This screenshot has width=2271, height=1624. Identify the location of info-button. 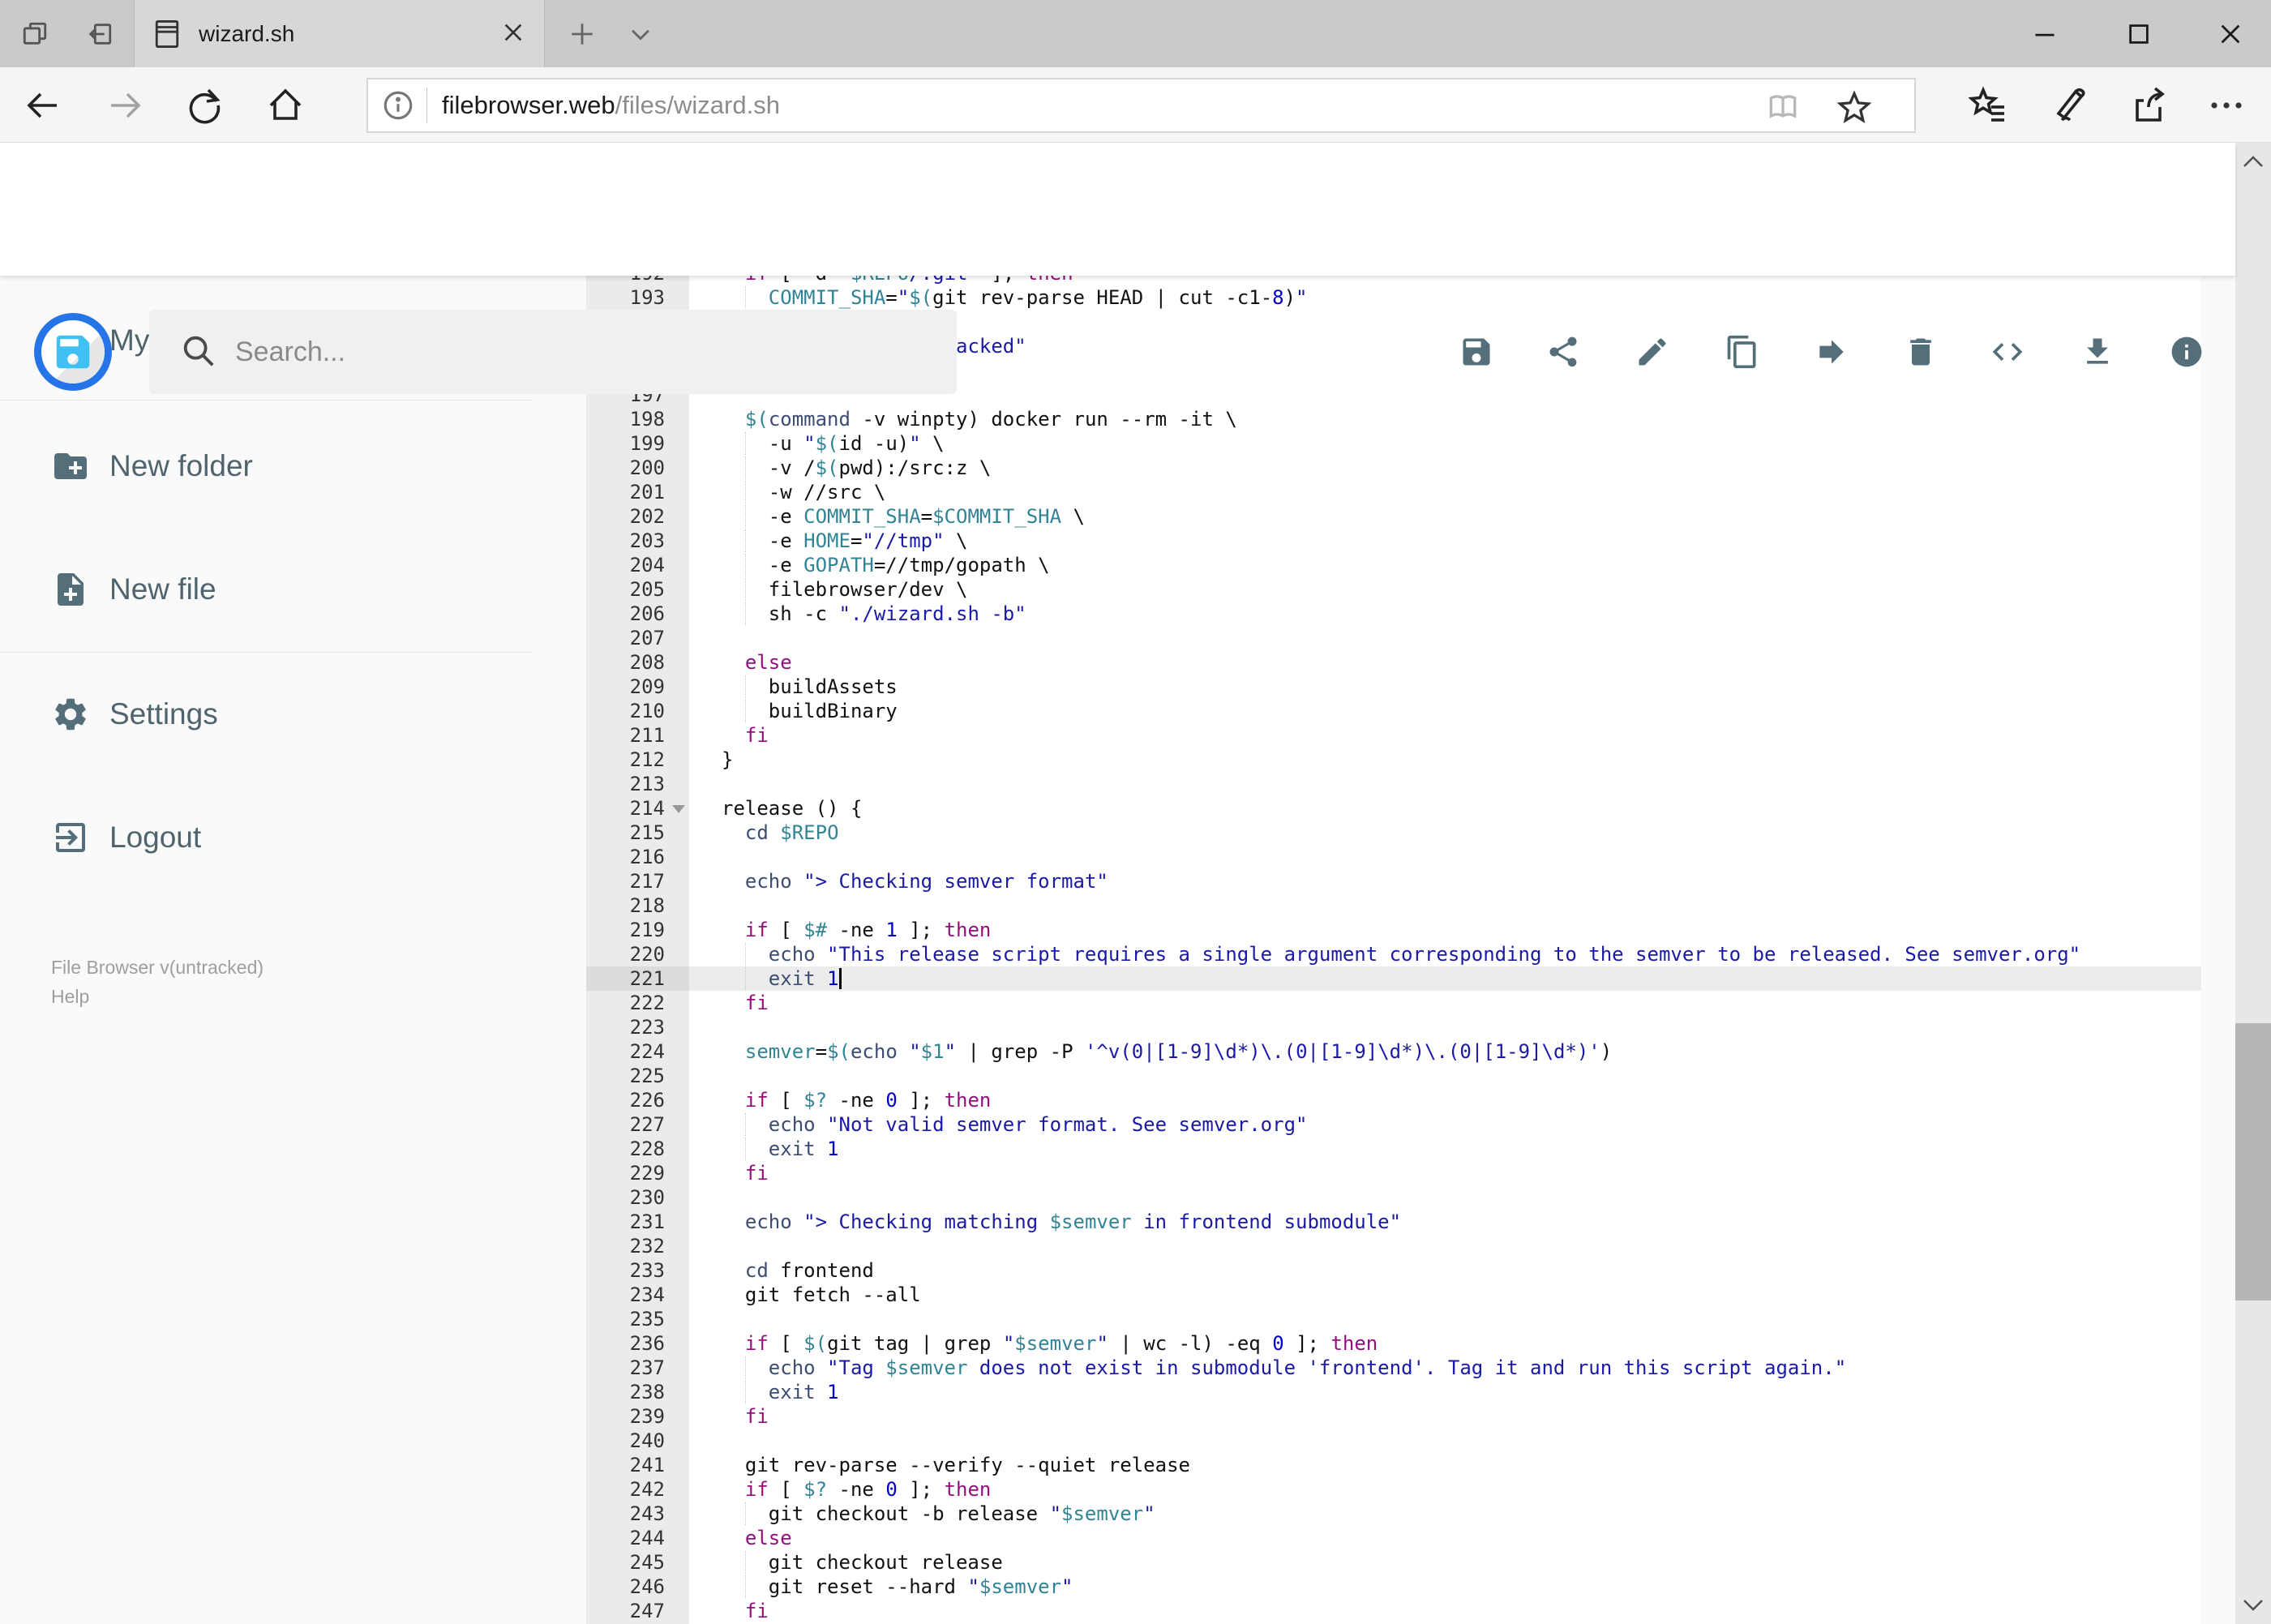
(2187, 352).